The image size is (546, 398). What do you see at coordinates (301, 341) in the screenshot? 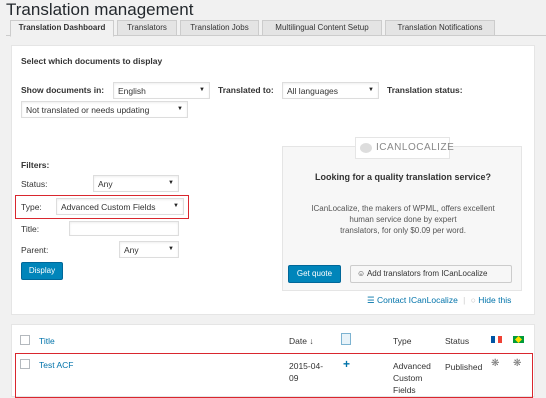
I see `column-date: Date ↓` at bounding box center [301, 341].